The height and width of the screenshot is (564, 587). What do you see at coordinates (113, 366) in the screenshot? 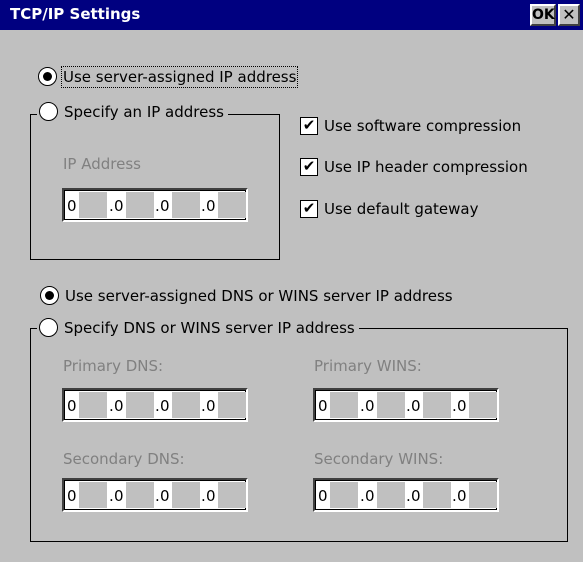
I see `primary-dns-label: Primary DNS:` at bounding box center [113, 366].